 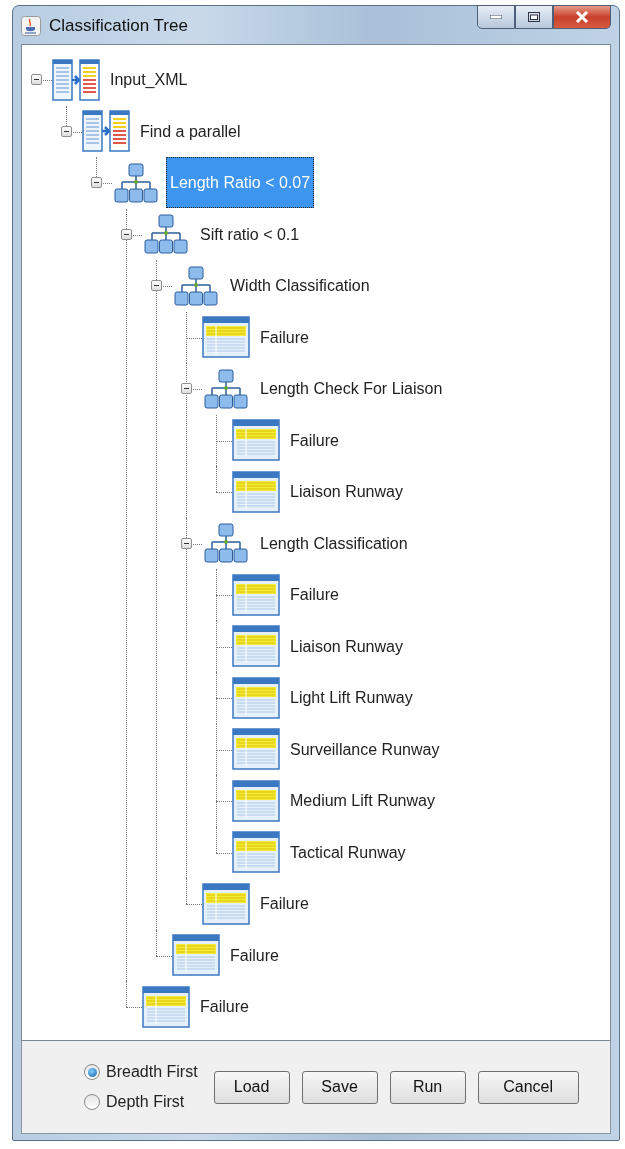 I want to click on close-button, so click(x=582, y=17).